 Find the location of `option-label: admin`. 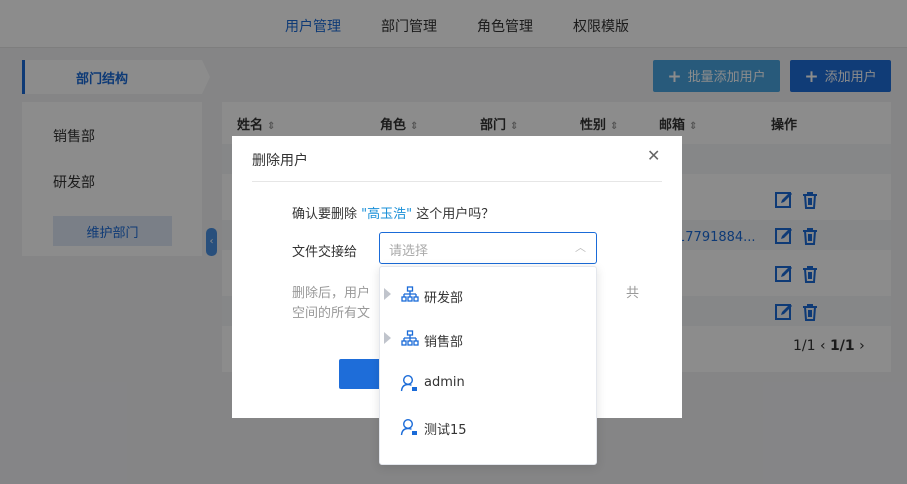

option-label: admin is located at coordinates (444, 382).